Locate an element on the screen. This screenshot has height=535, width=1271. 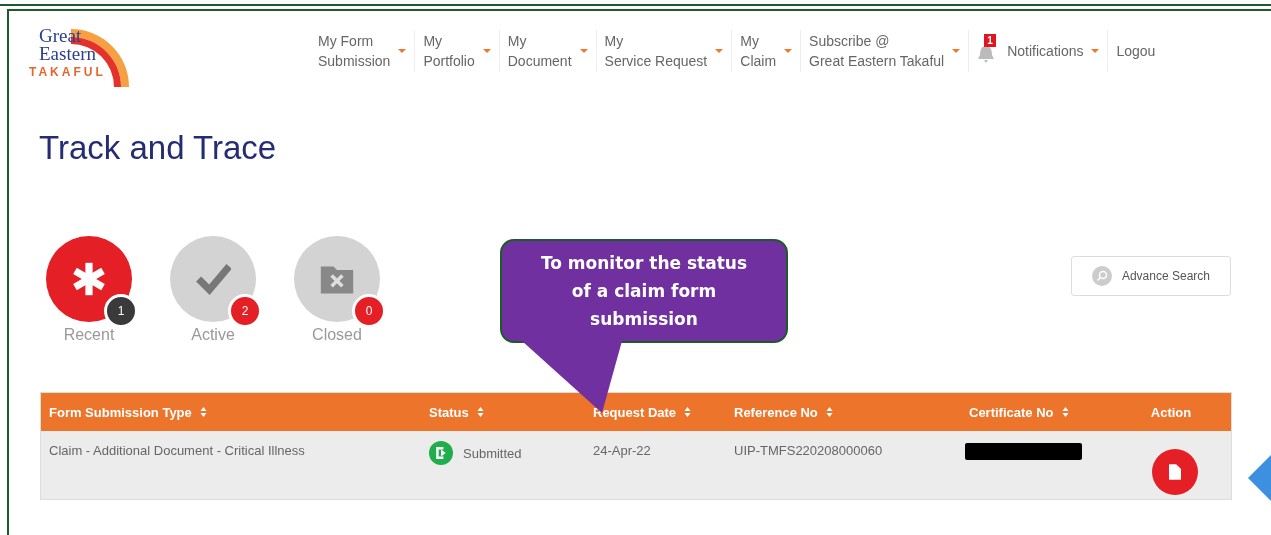
document-button is located at coordinates (1175, 472).